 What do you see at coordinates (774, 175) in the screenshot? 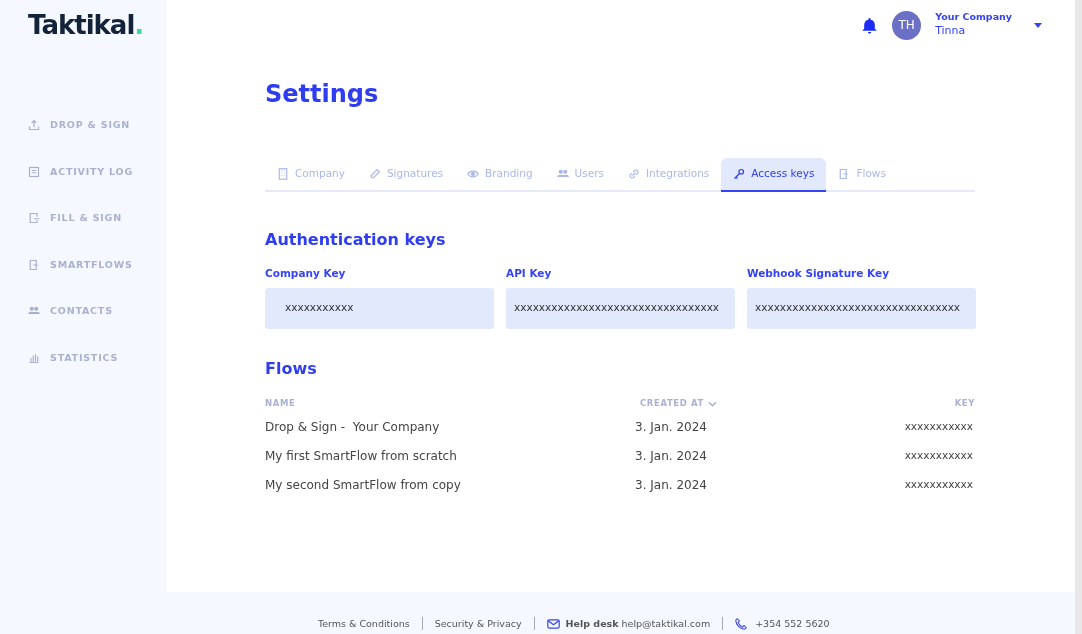
I see `tab: Access keys` at bounding box center [774, 175].